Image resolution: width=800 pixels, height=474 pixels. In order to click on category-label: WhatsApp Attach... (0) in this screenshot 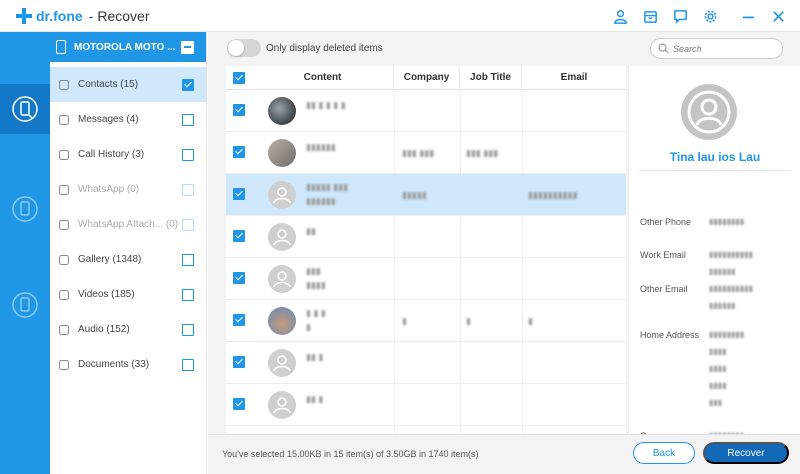, I will do `click(128, 224)`.